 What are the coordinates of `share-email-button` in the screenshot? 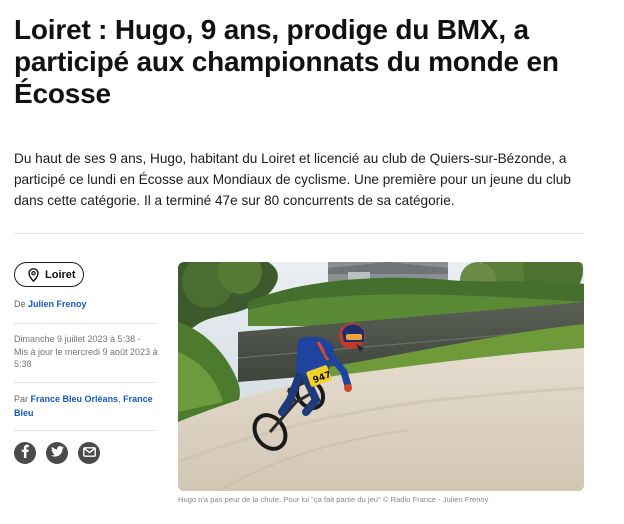 It's located at (89, 453).